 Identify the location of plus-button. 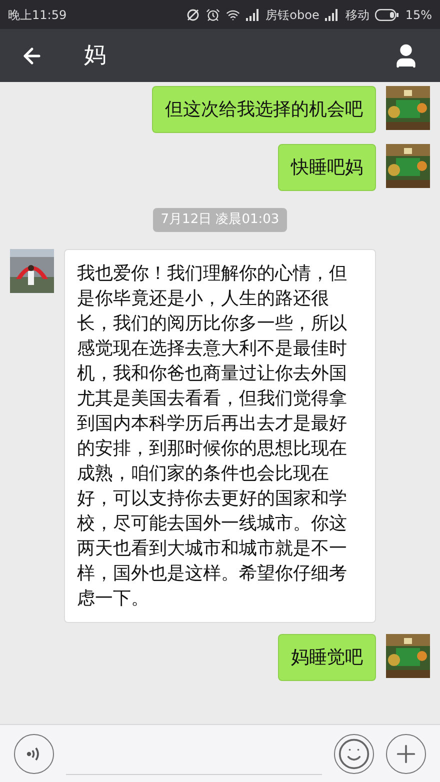
(406, 754).